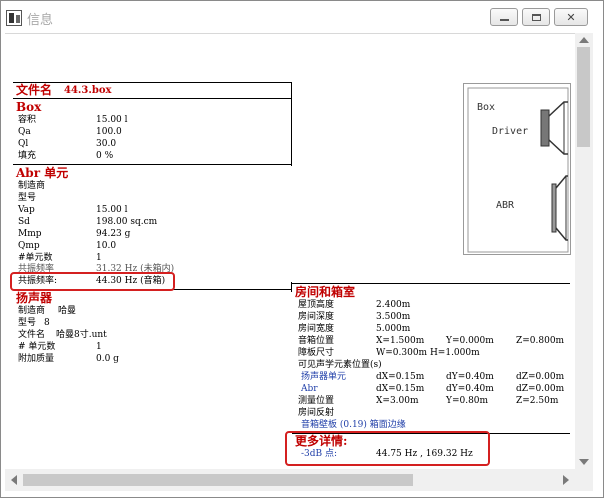  What do you see at coordinates (14, 18) in the screenshot?
I see `app-icon` at bounding box center [14, 18].